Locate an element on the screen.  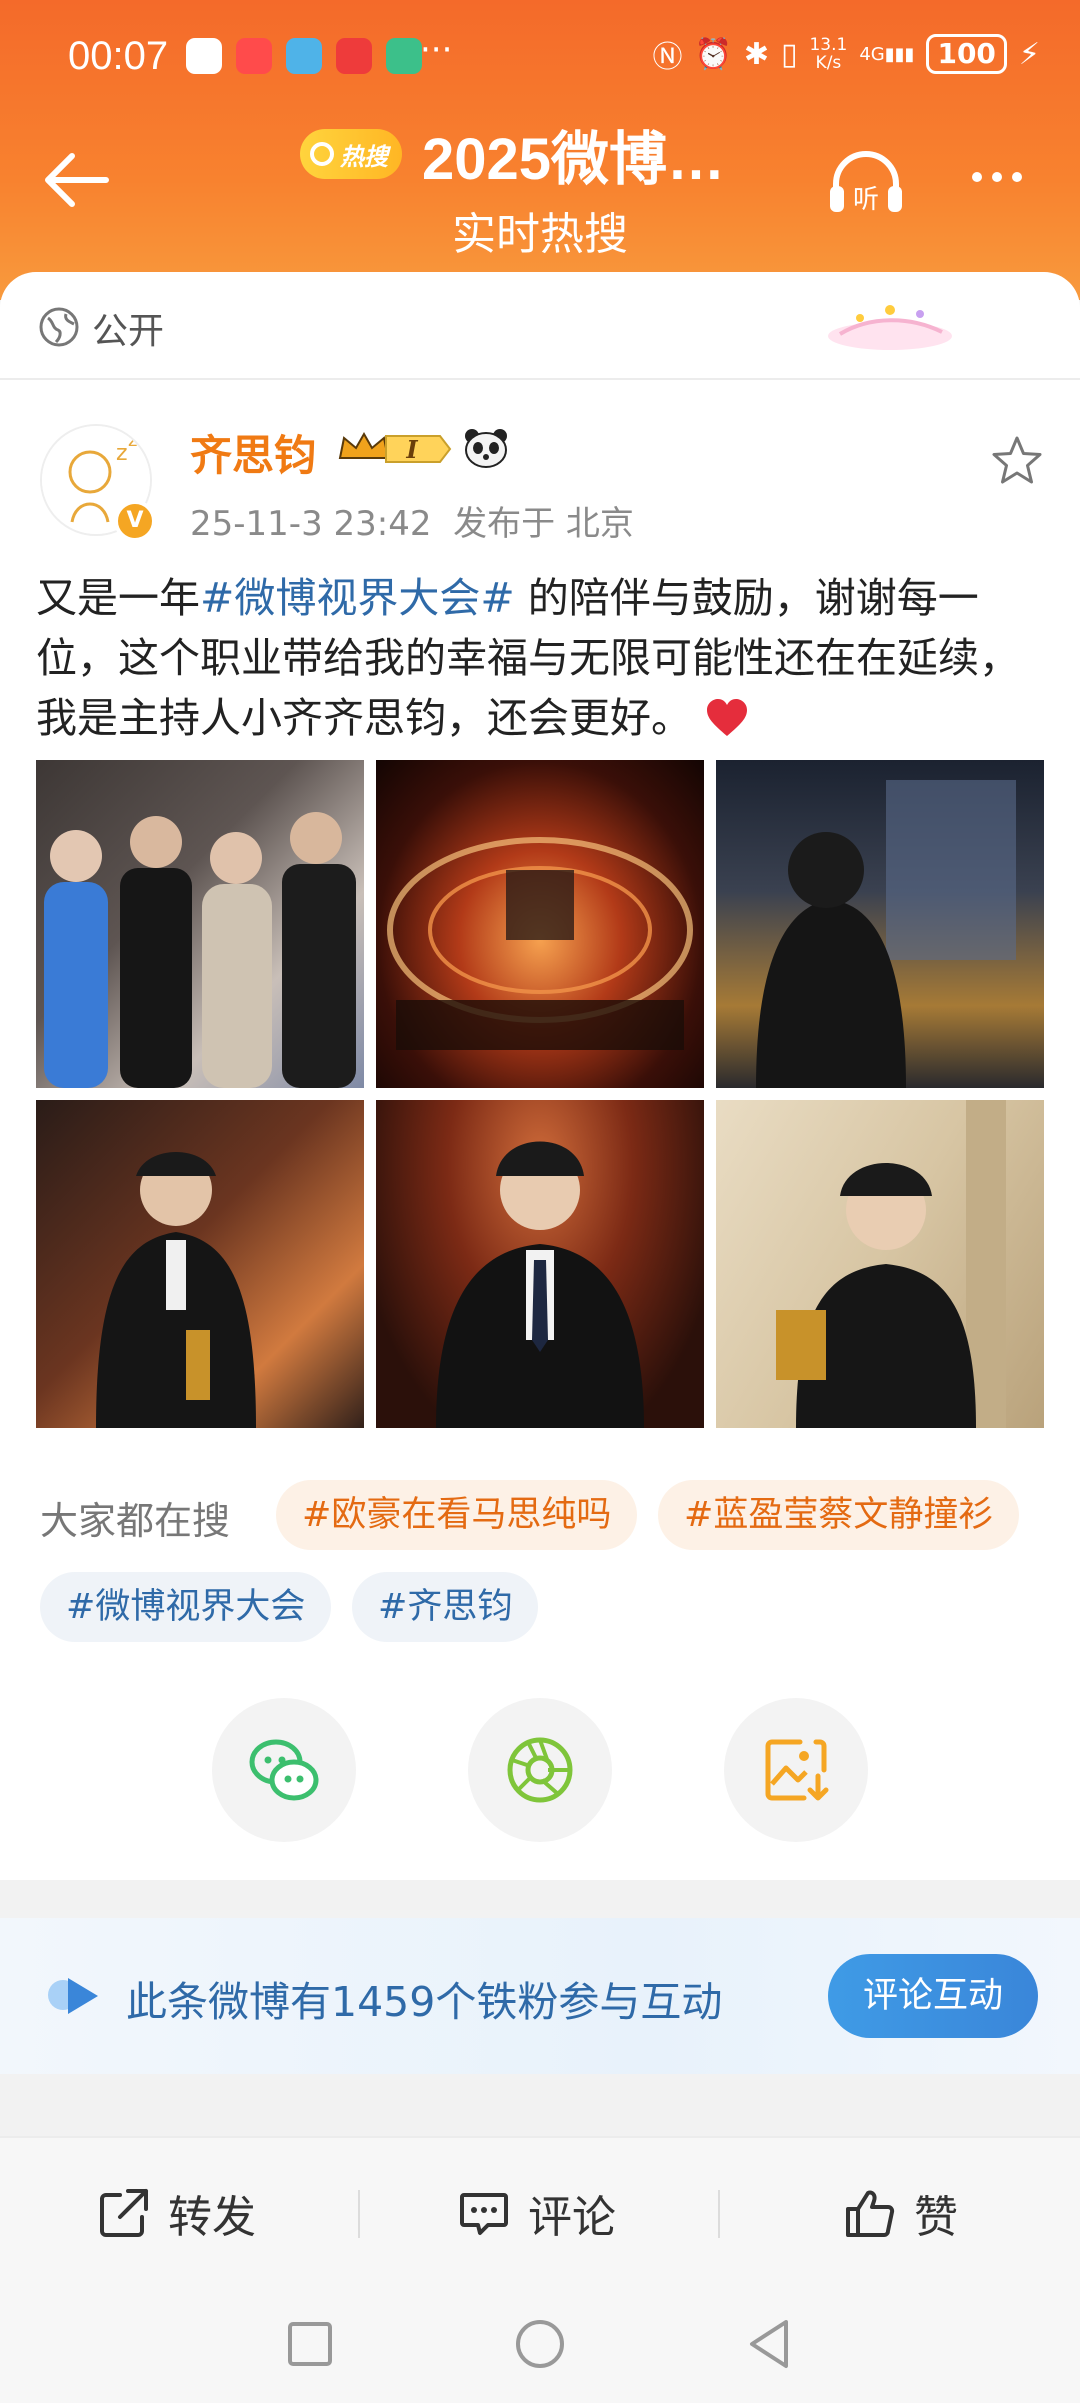
like-button: 赞 is located at coordinates (901, 2213).